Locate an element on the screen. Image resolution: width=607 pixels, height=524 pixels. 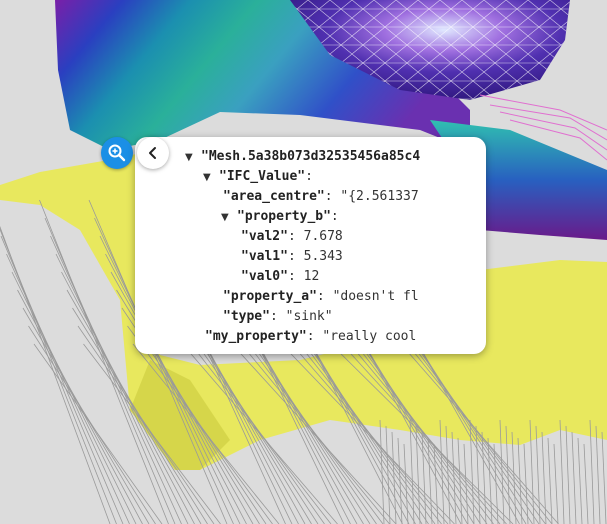
area-centre-value: "{2.561337 is located at coordinates (379, 196).